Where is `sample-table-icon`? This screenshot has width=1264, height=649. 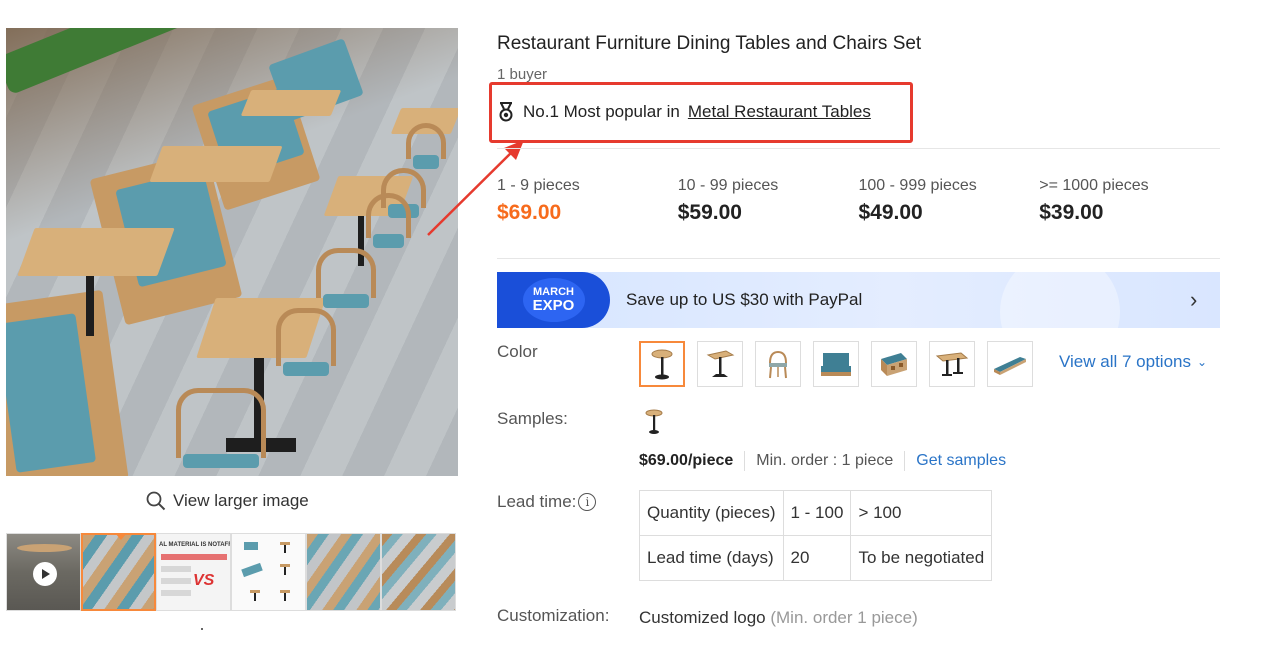 sample-table-icon is located at coordinates (654, 421).